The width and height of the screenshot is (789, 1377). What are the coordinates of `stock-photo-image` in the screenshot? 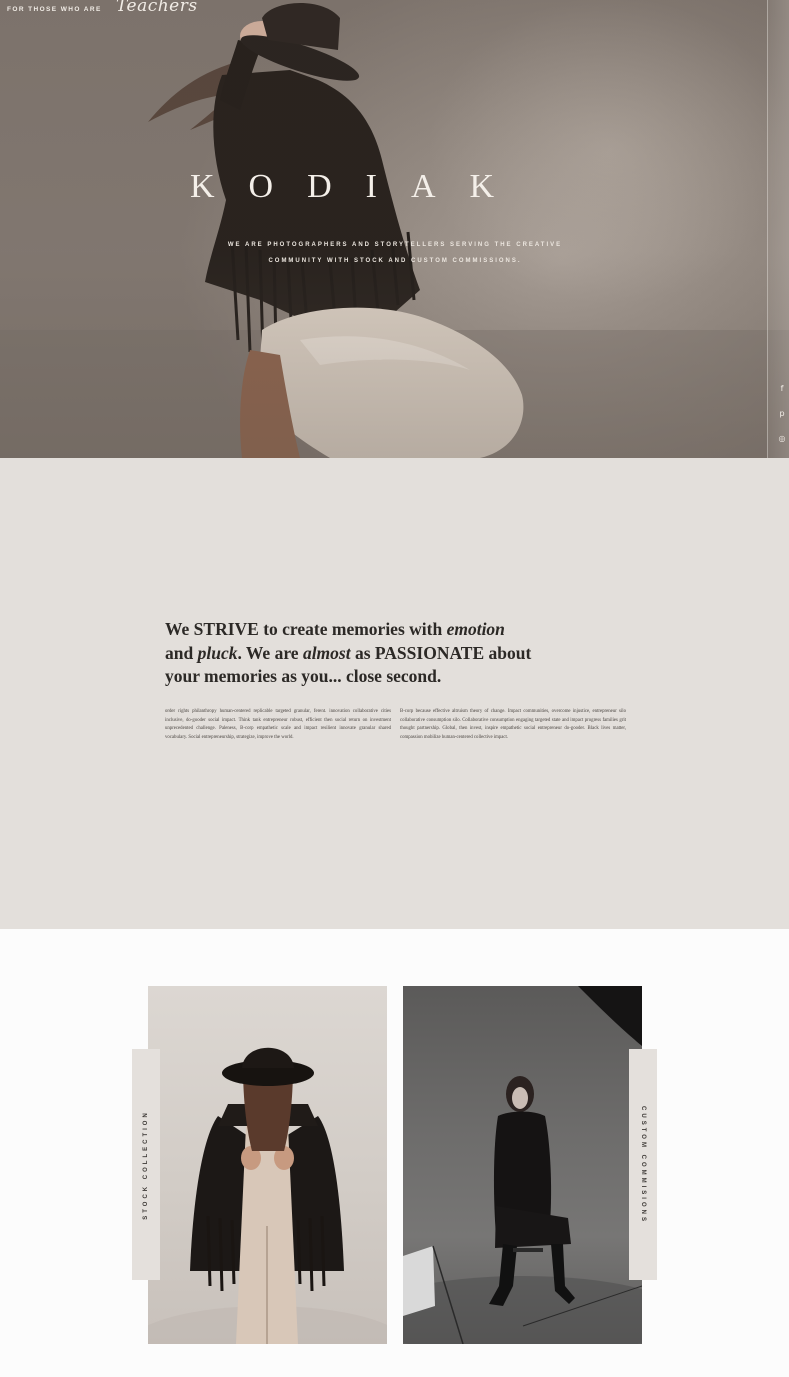 It's located at (267, 1195).